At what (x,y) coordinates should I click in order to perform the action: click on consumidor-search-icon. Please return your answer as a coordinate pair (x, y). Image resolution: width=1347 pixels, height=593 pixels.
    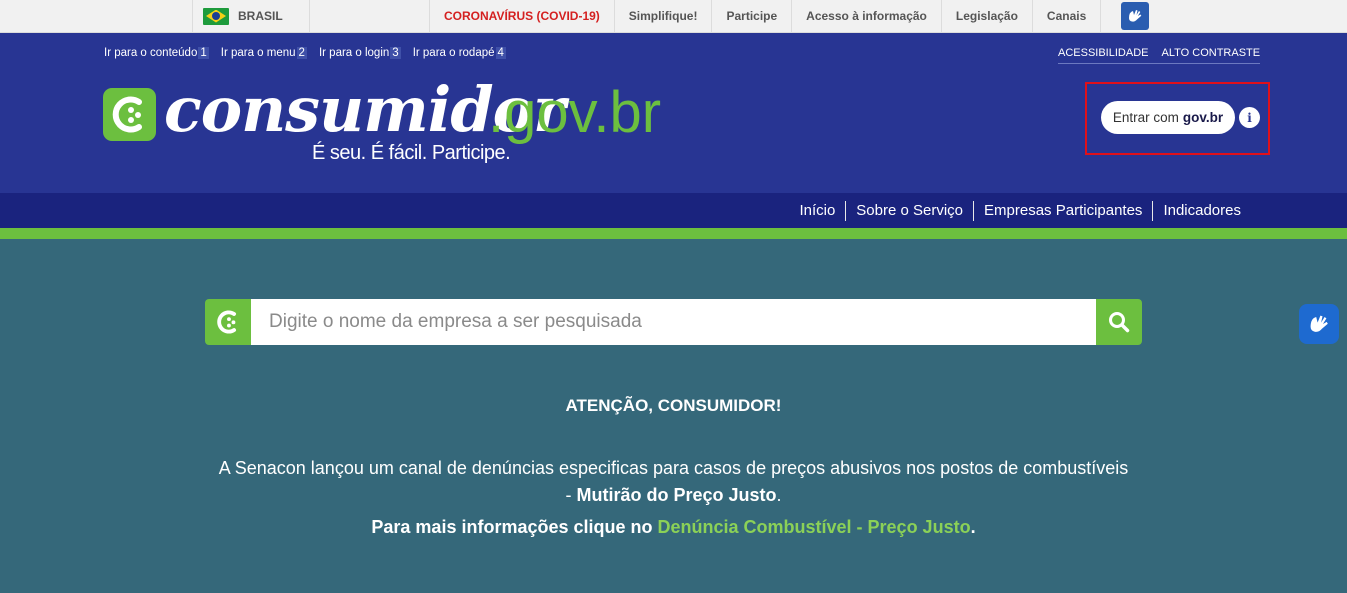
    Looking at the image, I should click on (228, 322).